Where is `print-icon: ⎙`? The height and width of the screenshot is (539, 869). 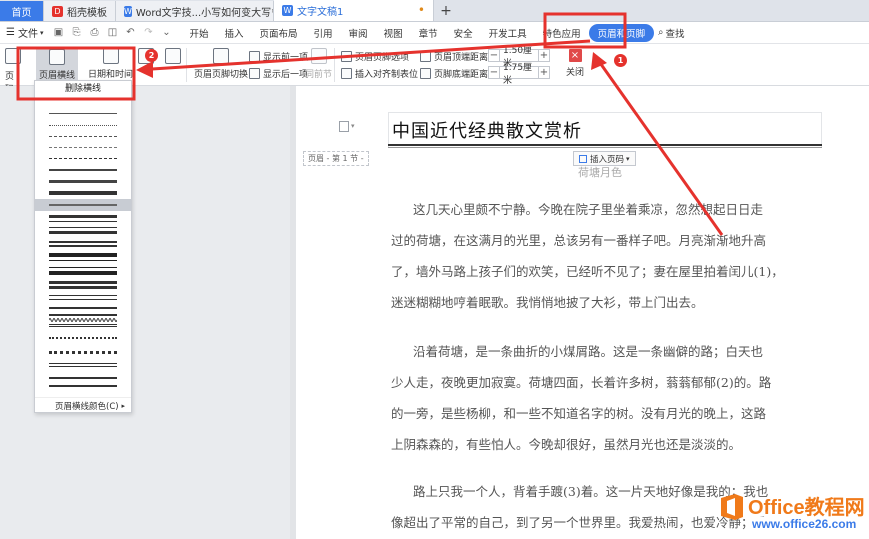
print-icon: ⎙ is located at coordinates (94, 33).